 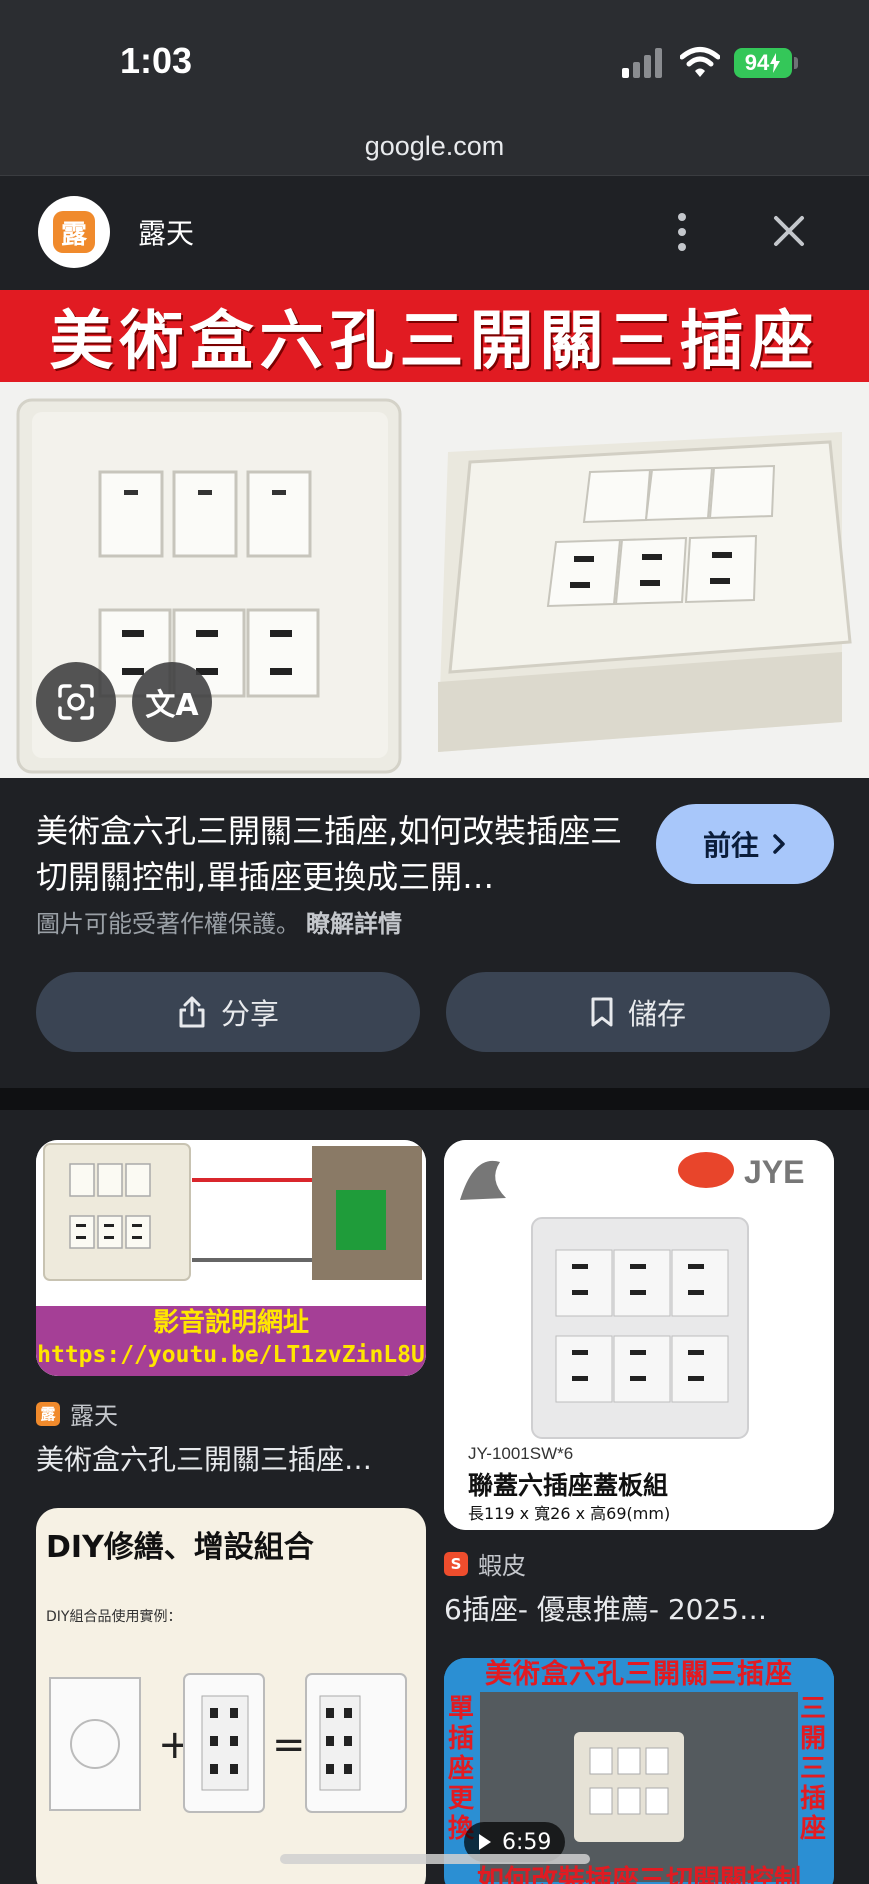 What do you see at coordinates (48, 1413) in the screenshot?
I see `ruten-favicon: 露` at bounding box center [48, 1413].